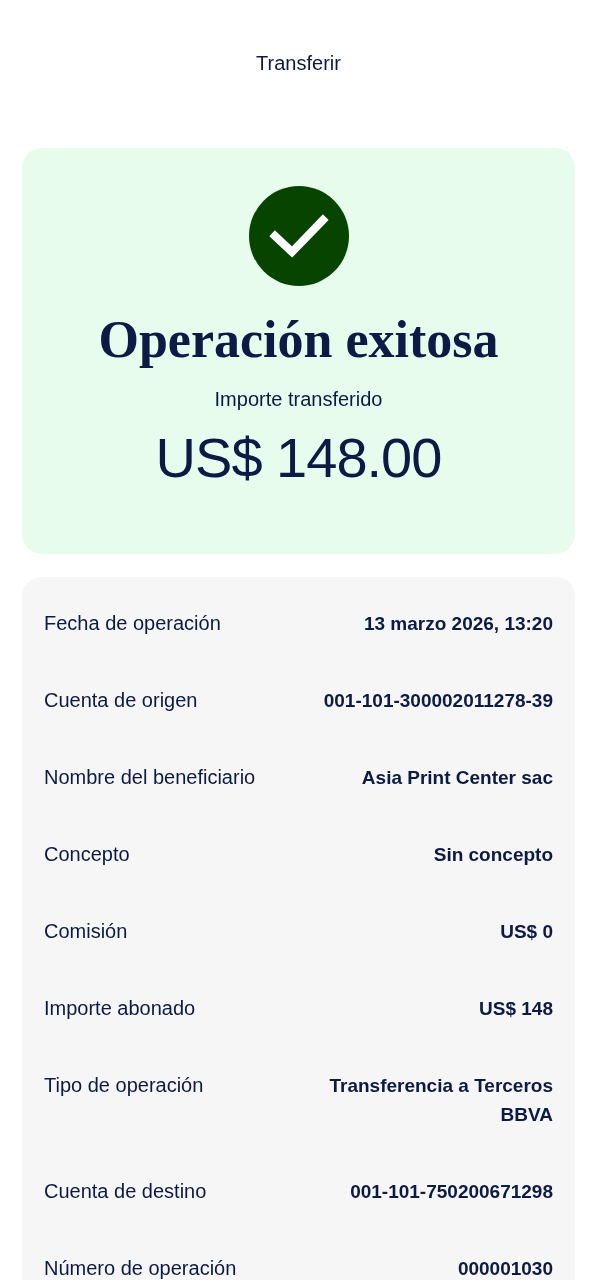 The width and height of the screenshot is (597, 1280). I want to click on detail-label: Cuenta de destino, so click(125, 1191).